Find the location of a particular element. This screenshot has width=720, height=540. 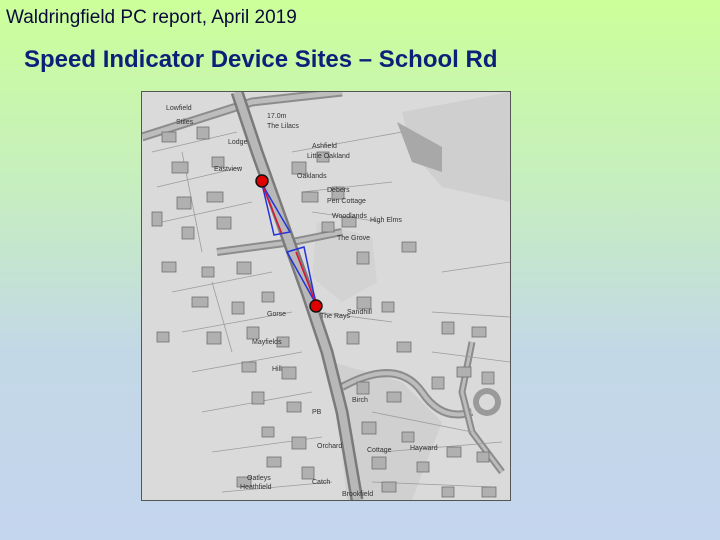

label-sandhill: Sandhill is located at coordinates (359, 312).